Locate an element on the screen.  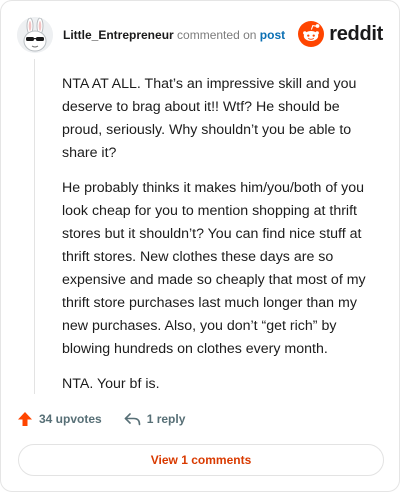
upvote-arrow-icon is located at coordinates (25, 419).